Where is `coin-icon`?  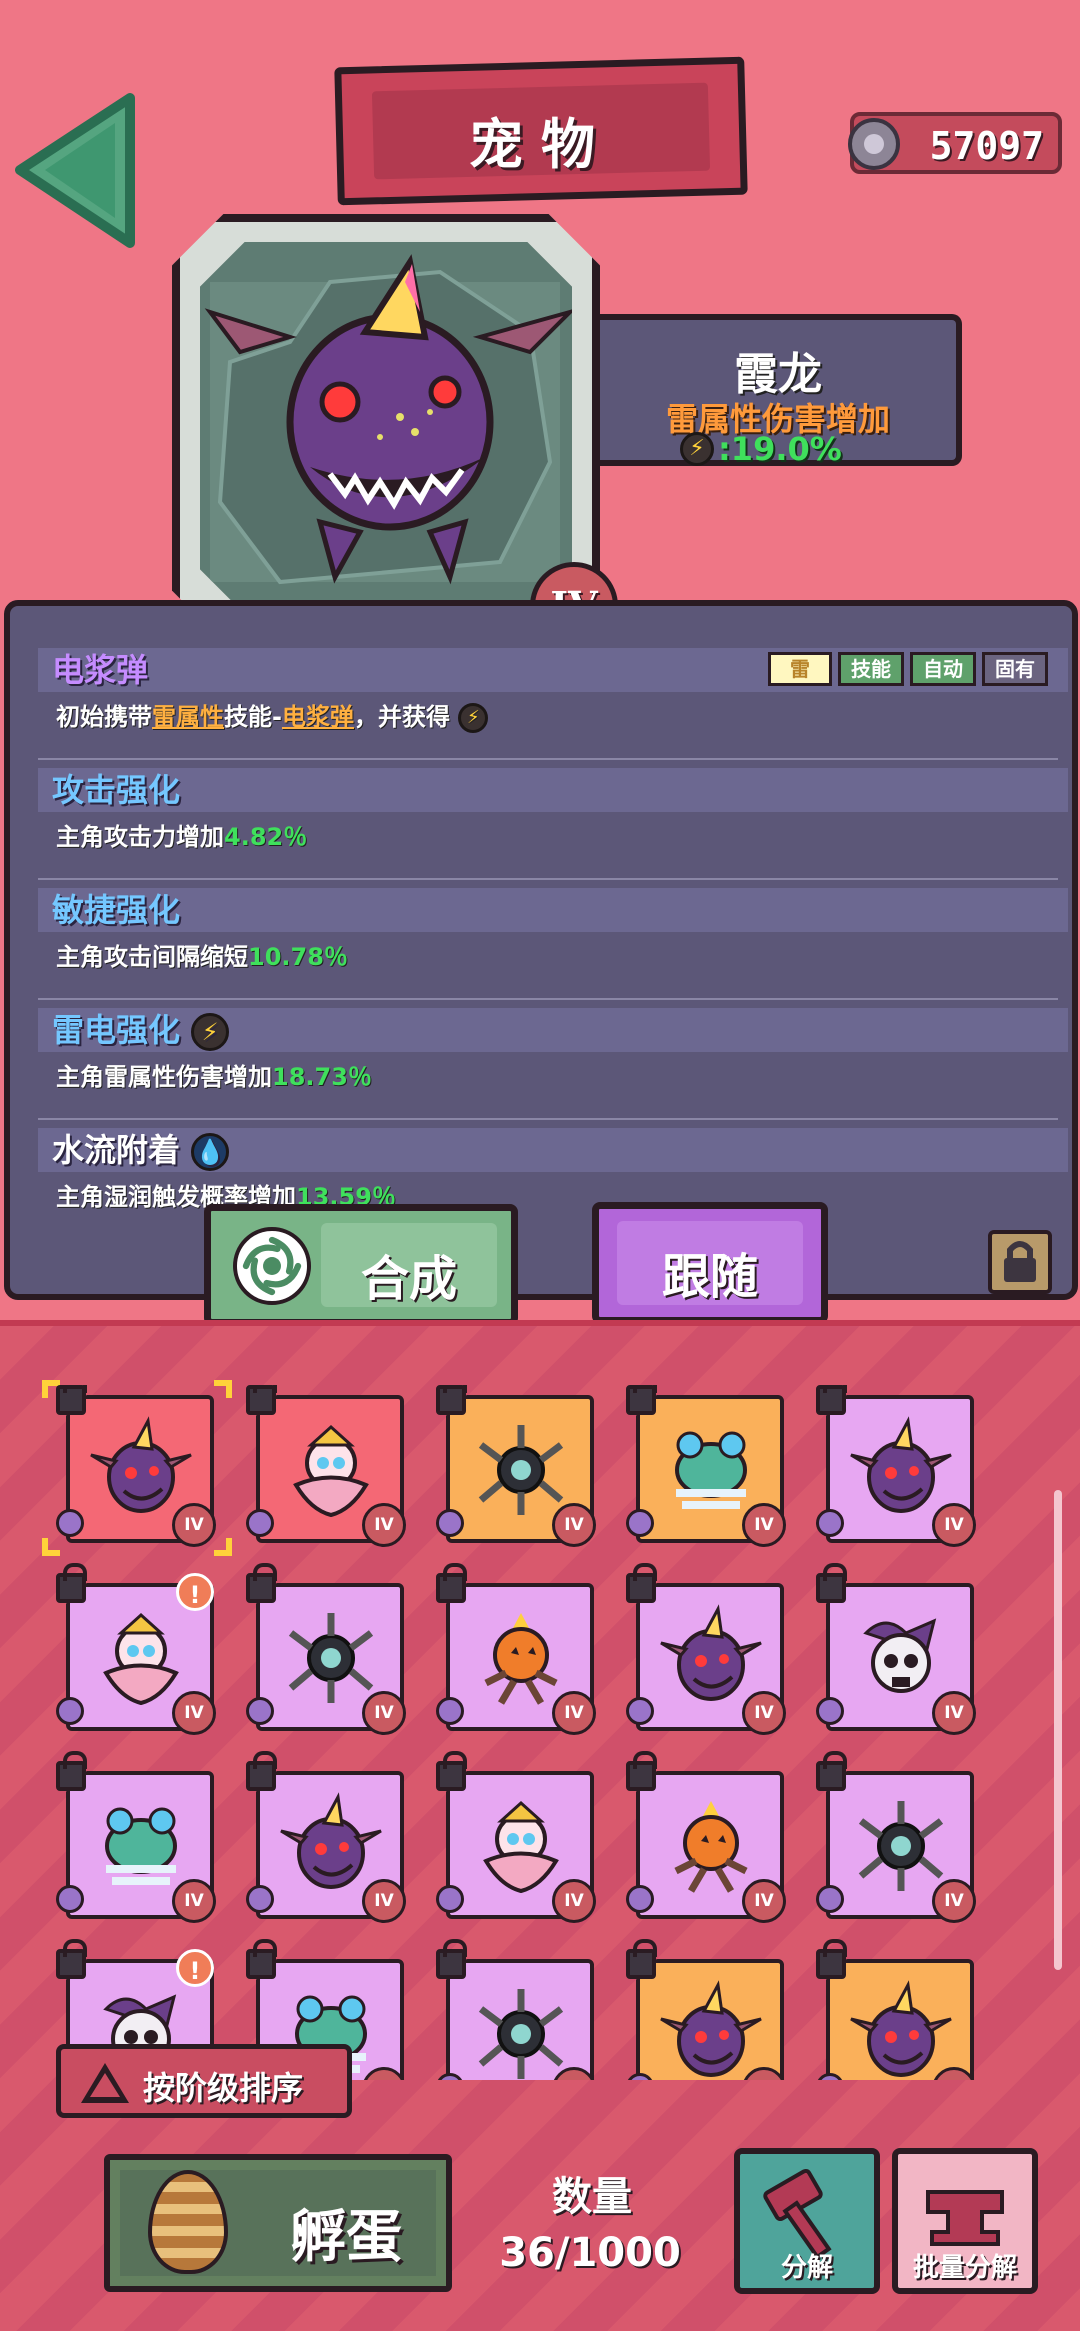 coin-icon is located at coordinates (874, 144).